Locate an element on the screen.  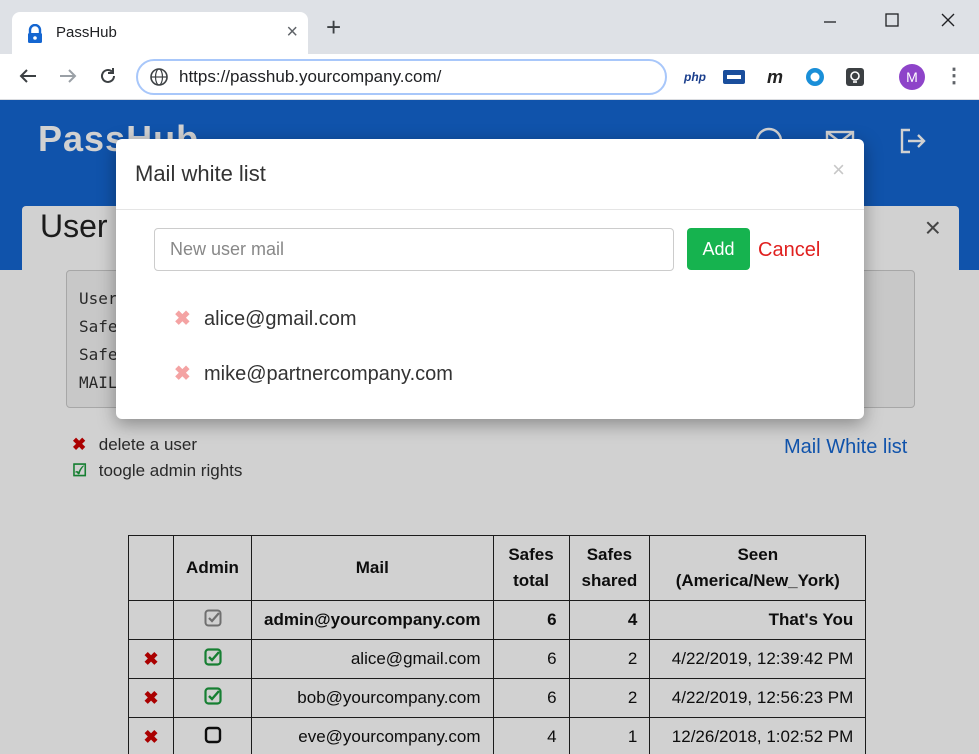
reload-icon is located at coordinates (108, 76).